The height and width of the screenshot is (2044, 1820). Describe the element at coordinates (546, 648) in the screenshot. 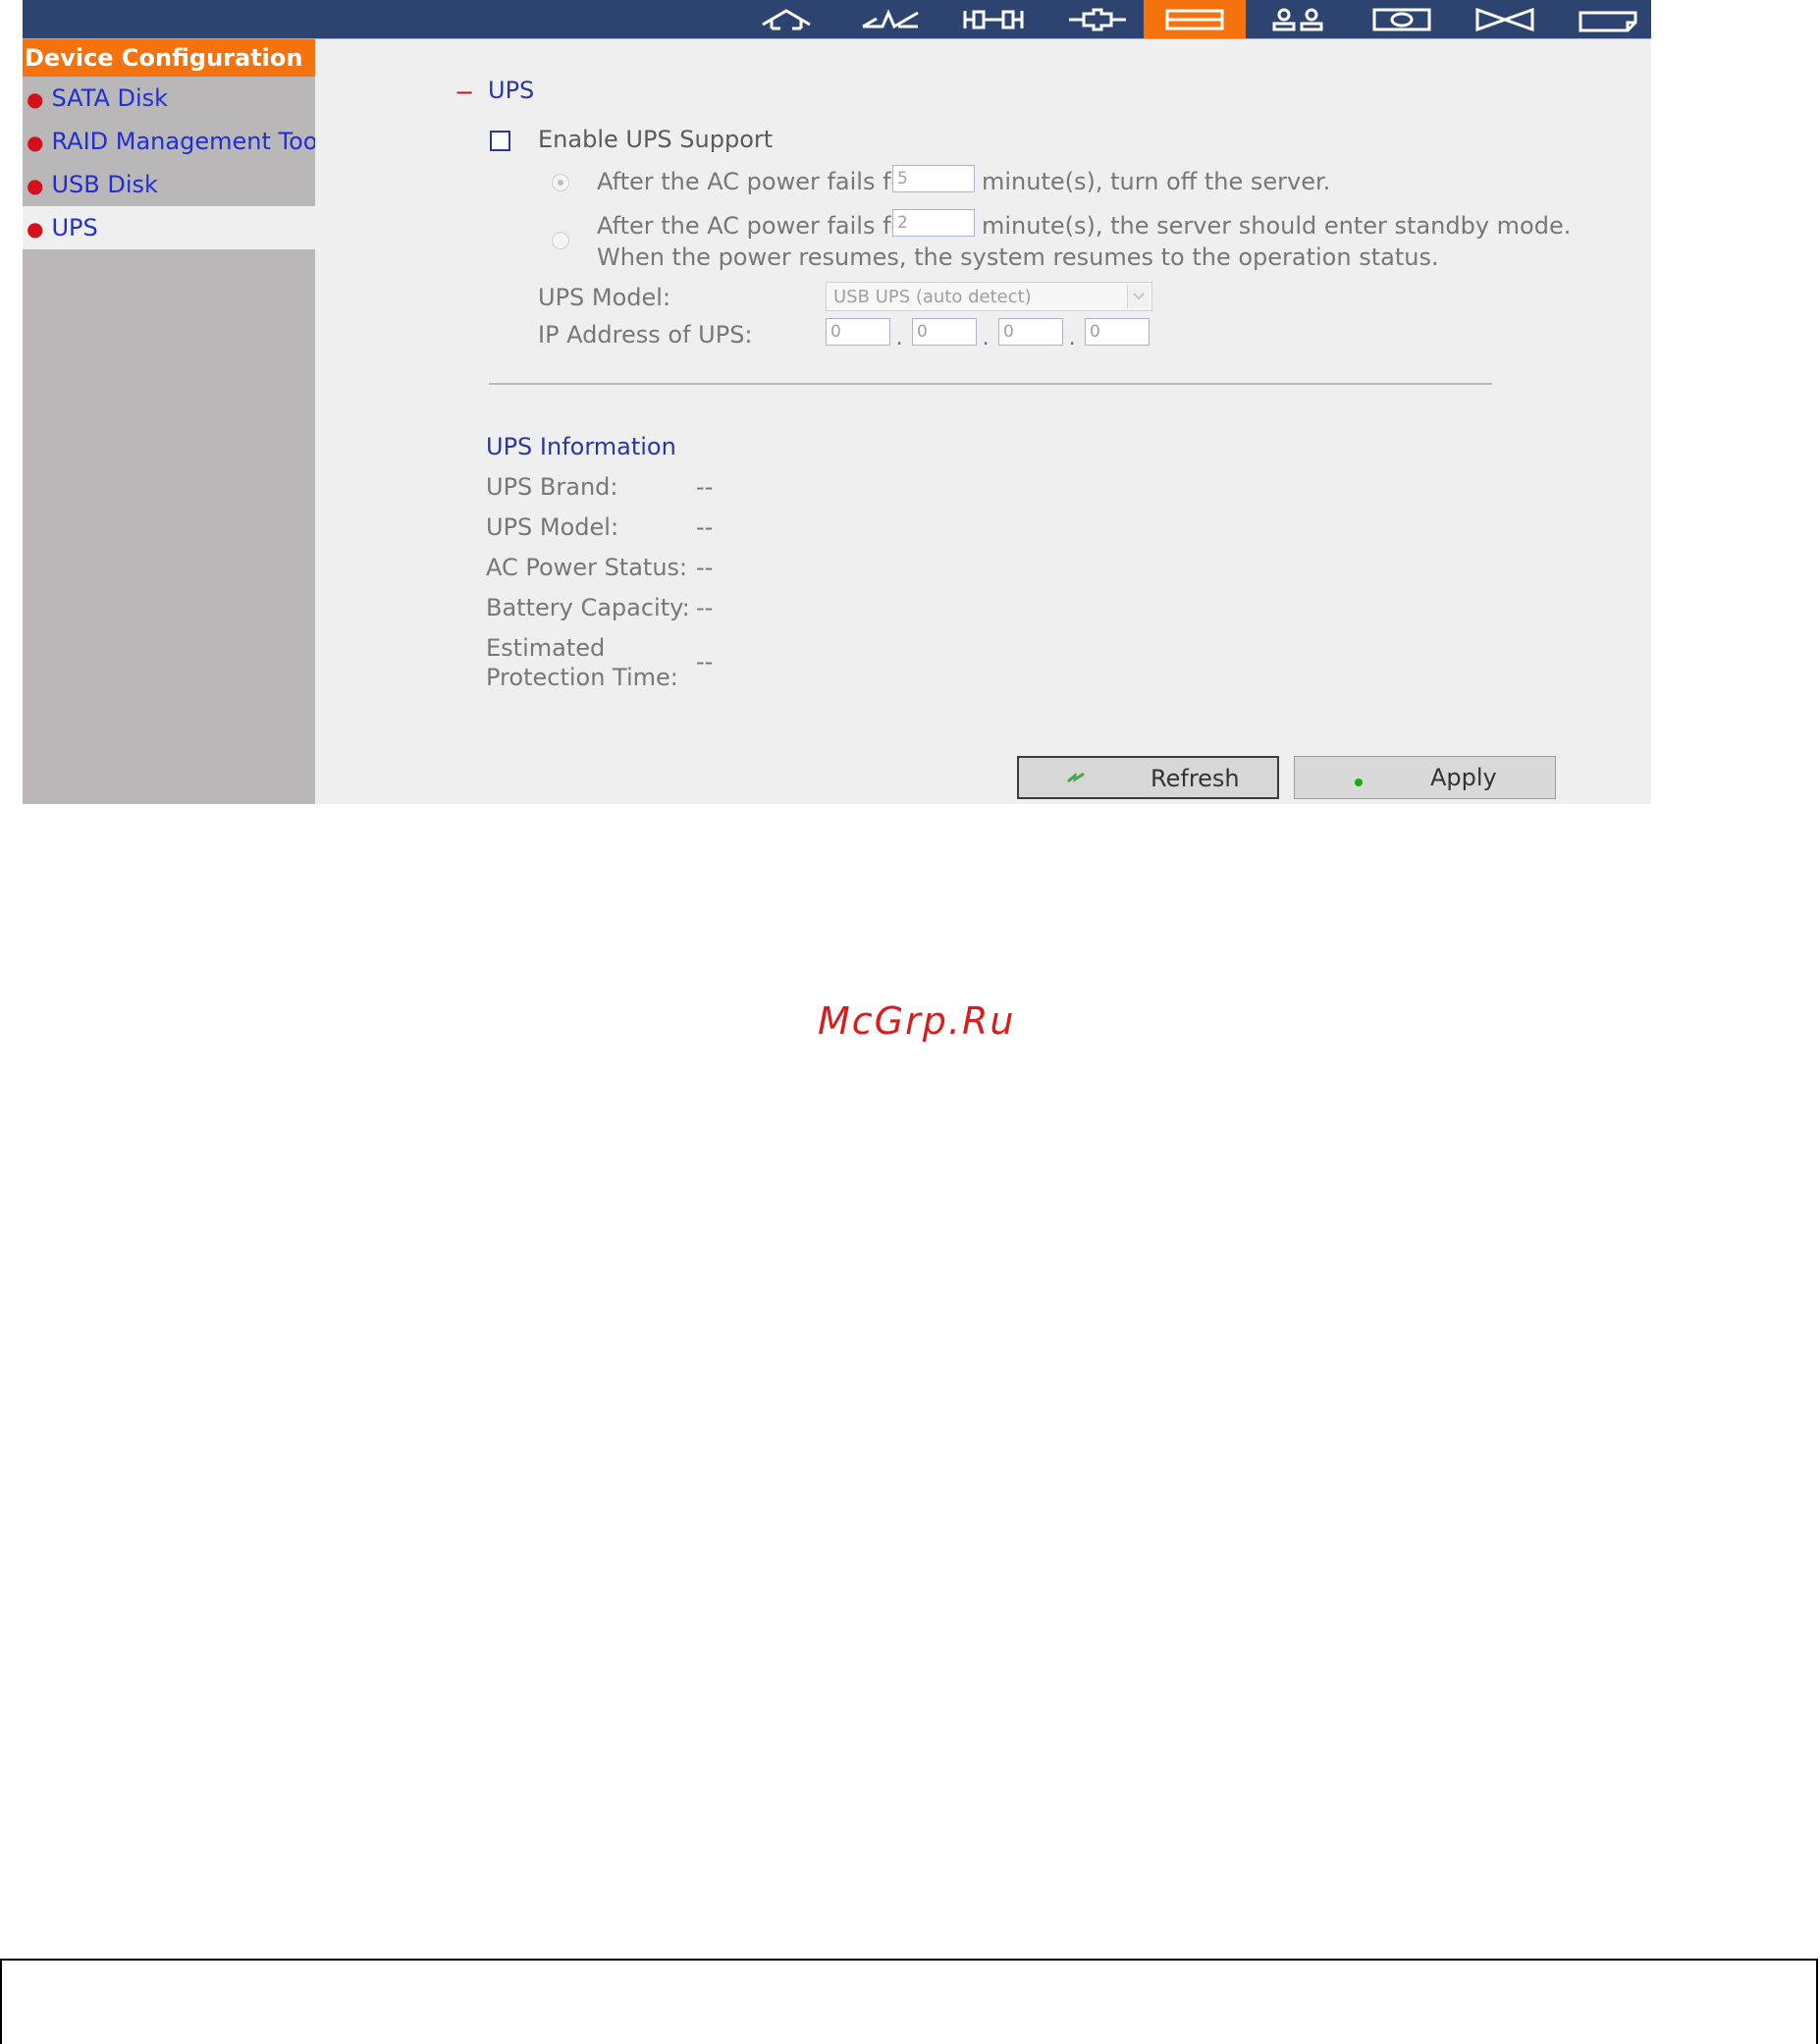

I see `protection-time-label-line1: Estimated` at that location.